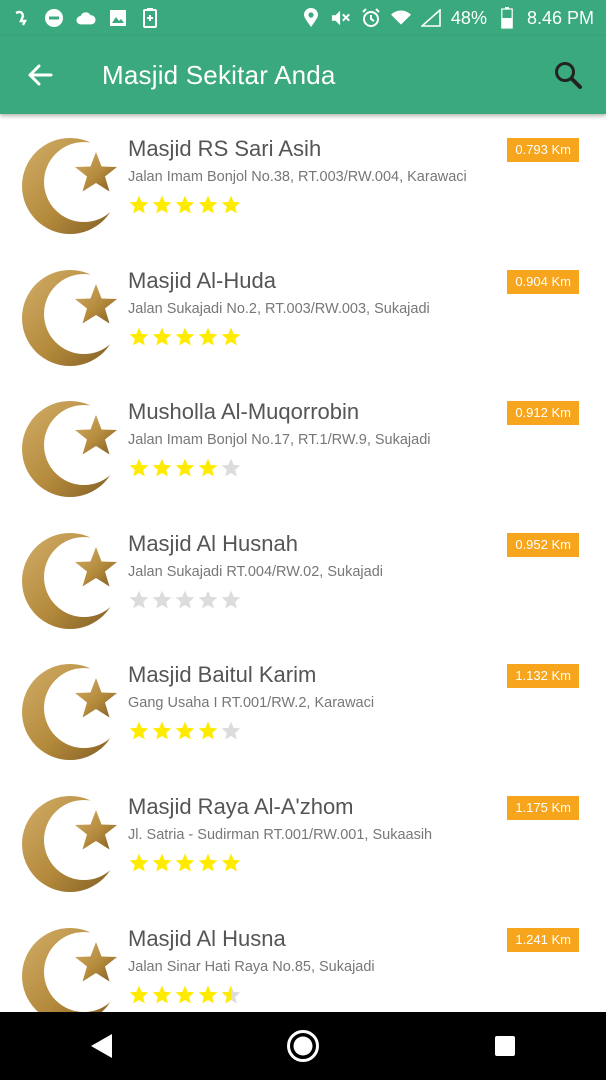 Image resolution: width=606 pixels, height=1080 pixels. What do you see at coordinates (468, 17) in the screenshot?
I see `battery-percent: 48%` at bounding box center [468, 17].